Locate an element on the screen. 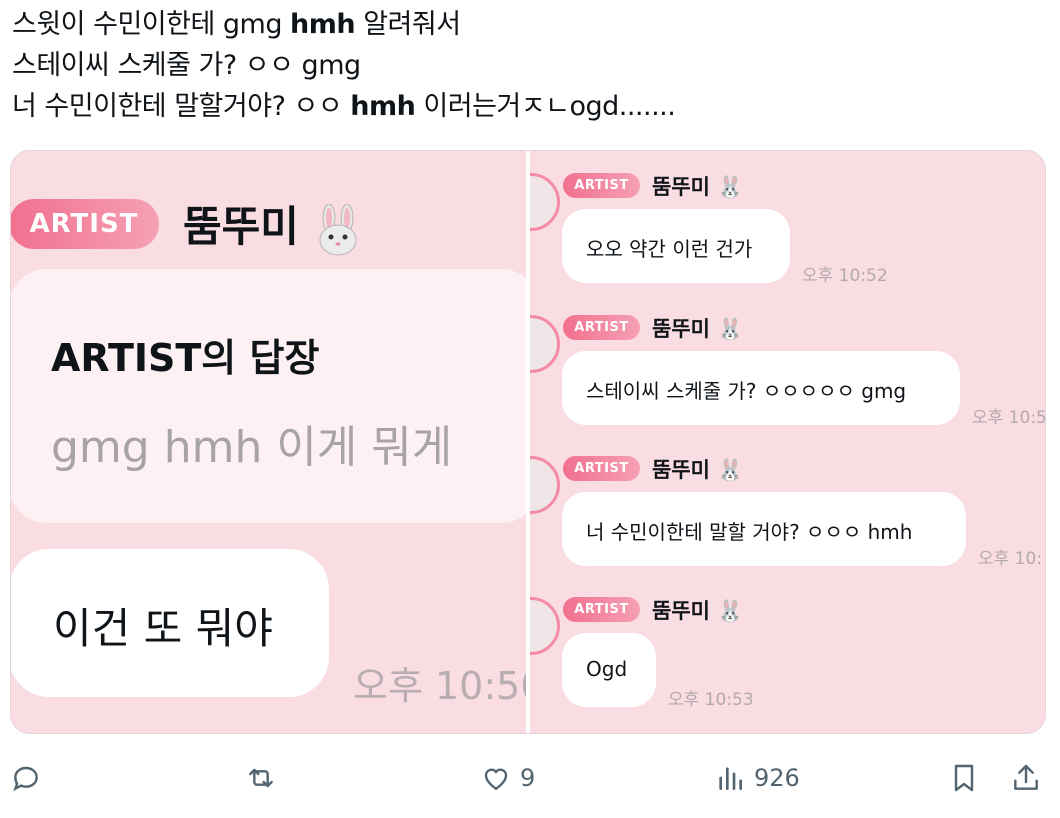 The image size is (1060, 818). chat-text: 스테이씨 스케줄 가? ㅇㅇㅇㅇㅇ gmg is located at coordinates (746, 391).